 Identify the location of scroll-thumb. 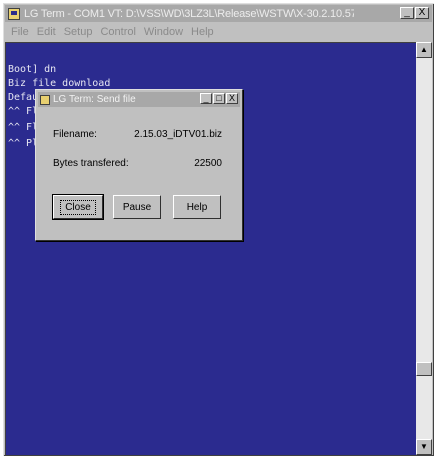
(424, 369).